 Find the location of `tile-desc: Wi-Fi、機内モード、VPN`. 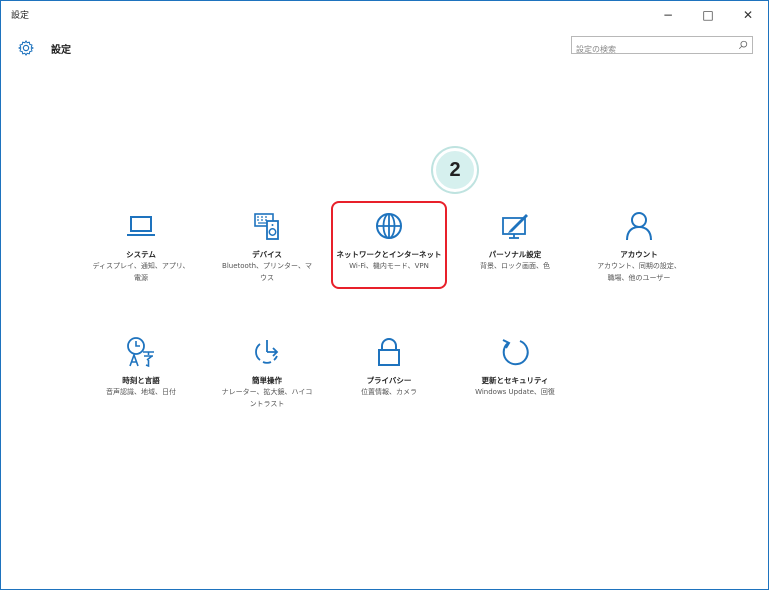

tile-desc: Wi-Fi、機内モード、VPN is located at coordinates (389, 266).